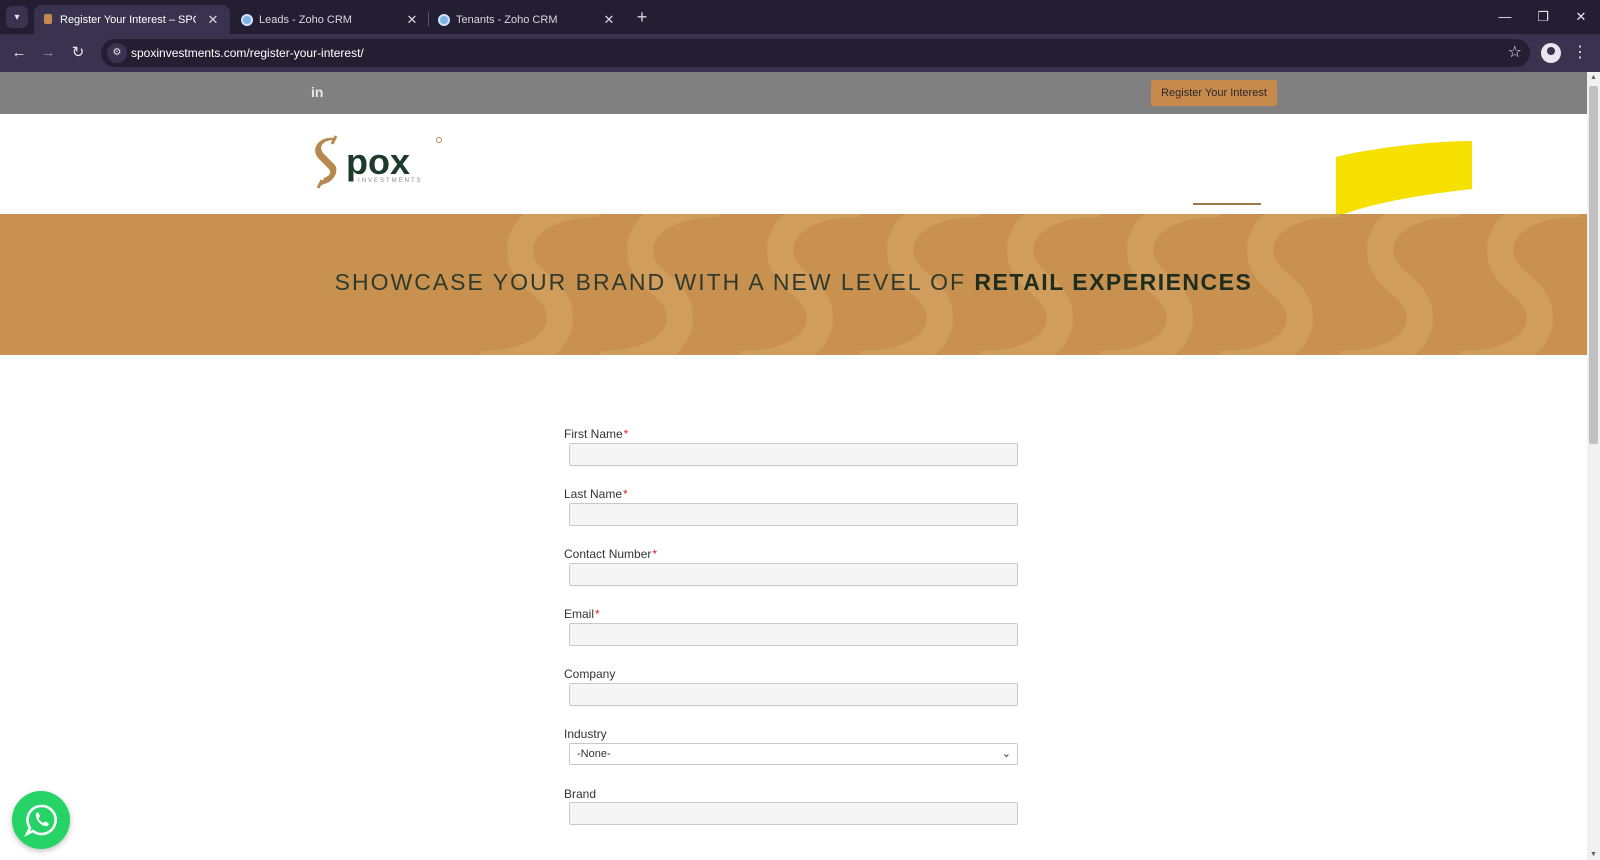 Image resolution: width=1600 pixels, height=860 pixels. I want to click on email-label: Email*, so click(582, 614).